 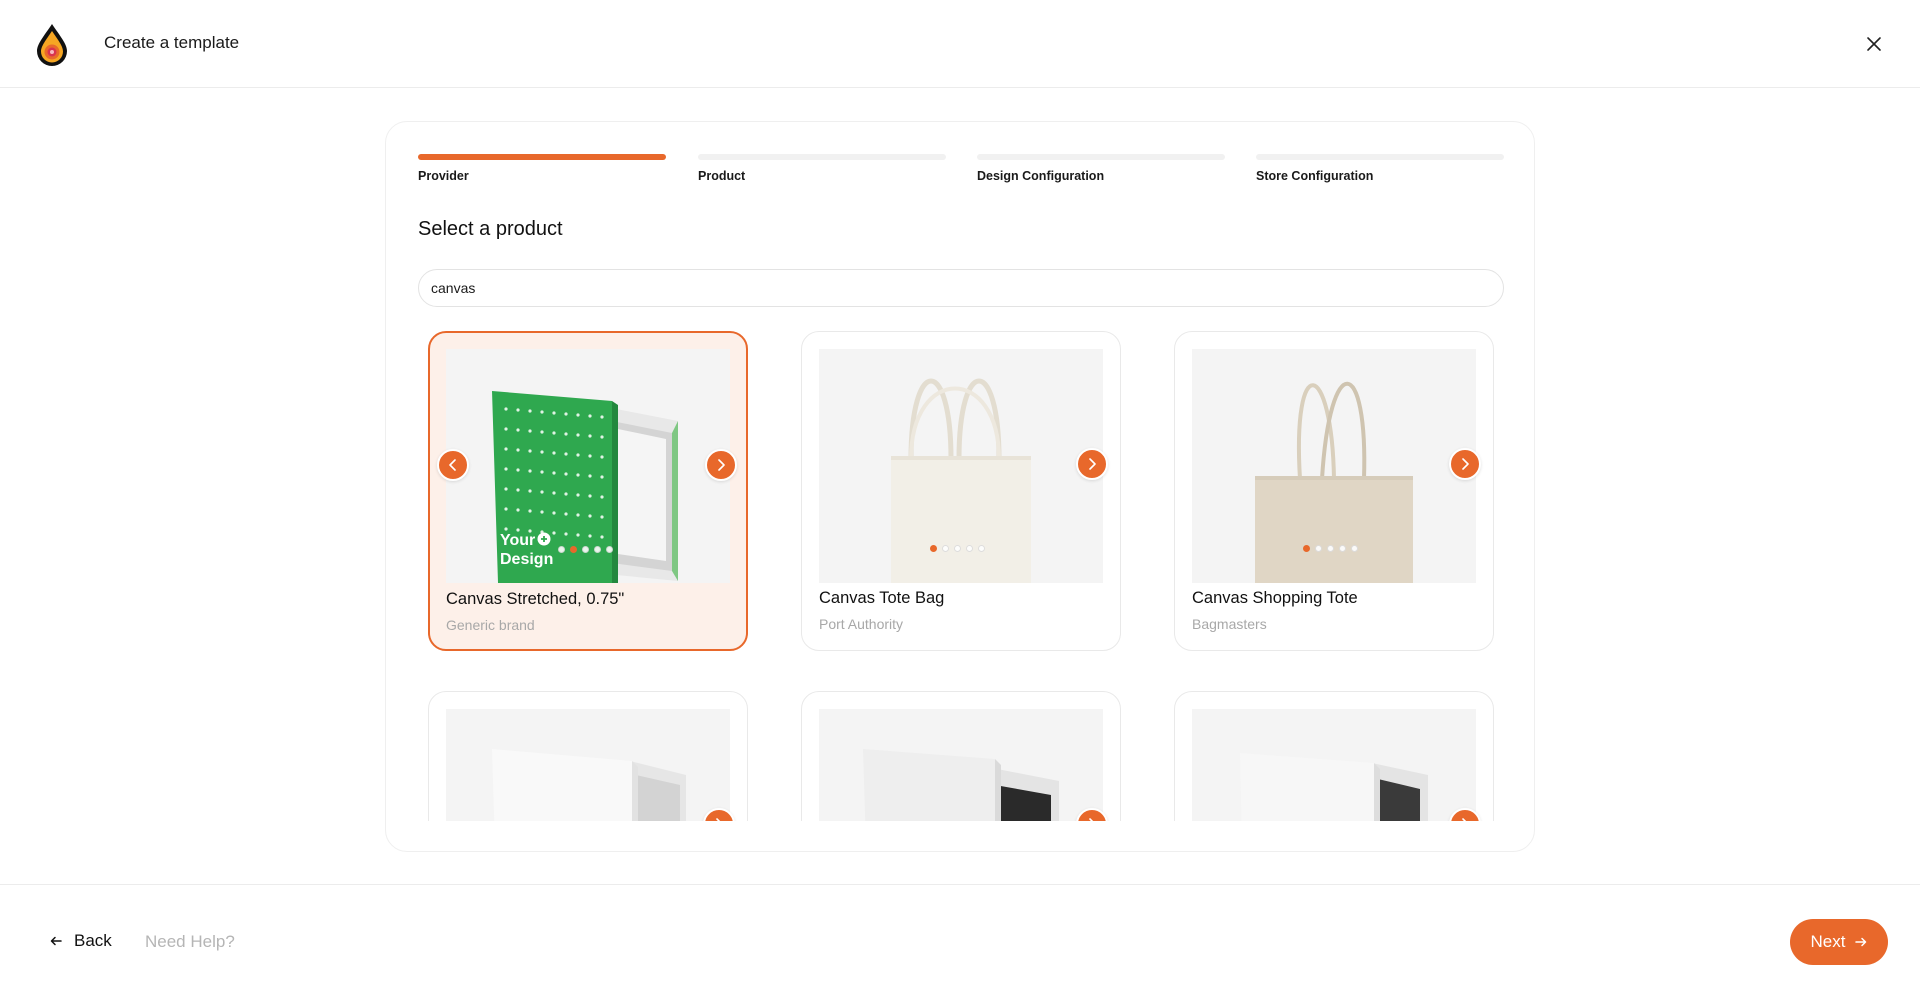 I want to click on step-provider: Provider, so click(x=542, y=168).